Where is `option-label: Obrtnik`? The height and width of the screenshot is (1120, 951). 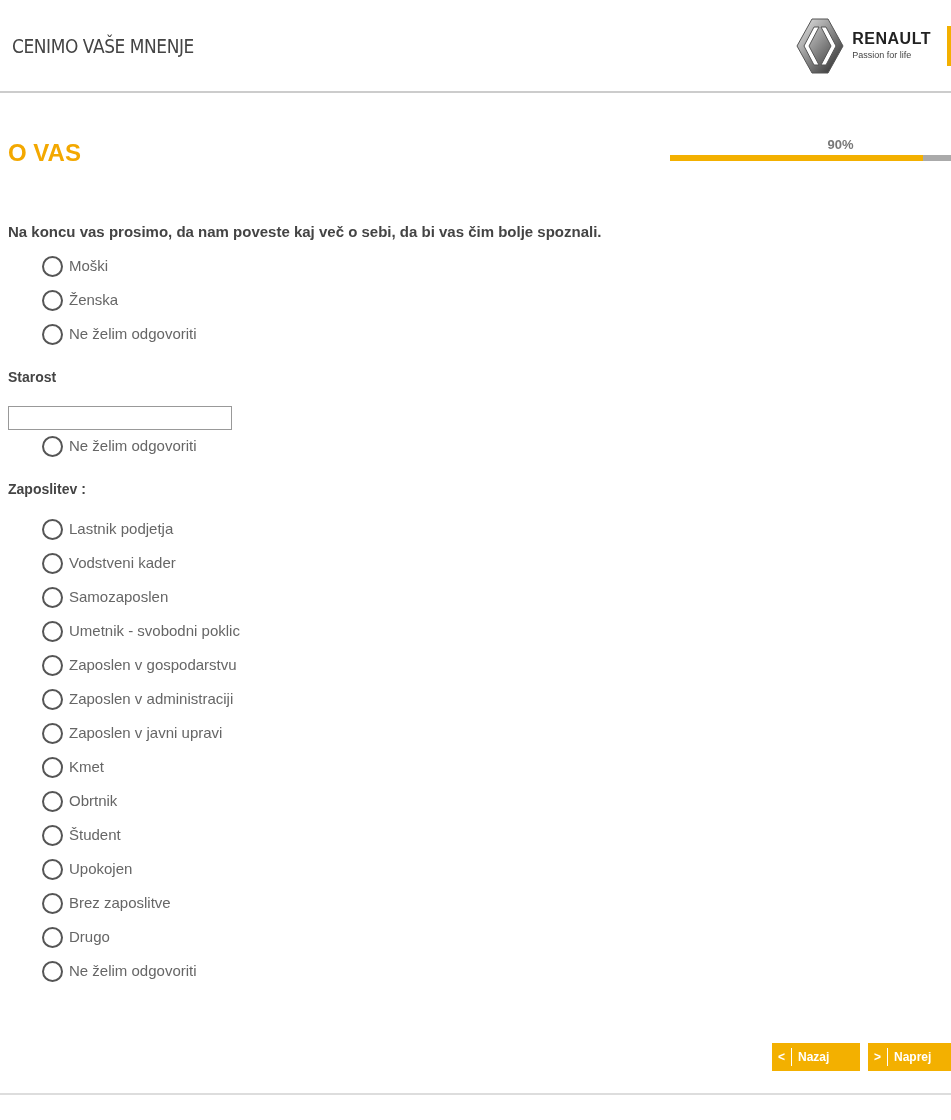
option-label: Obrtnik is located at coordinates (93, 801).